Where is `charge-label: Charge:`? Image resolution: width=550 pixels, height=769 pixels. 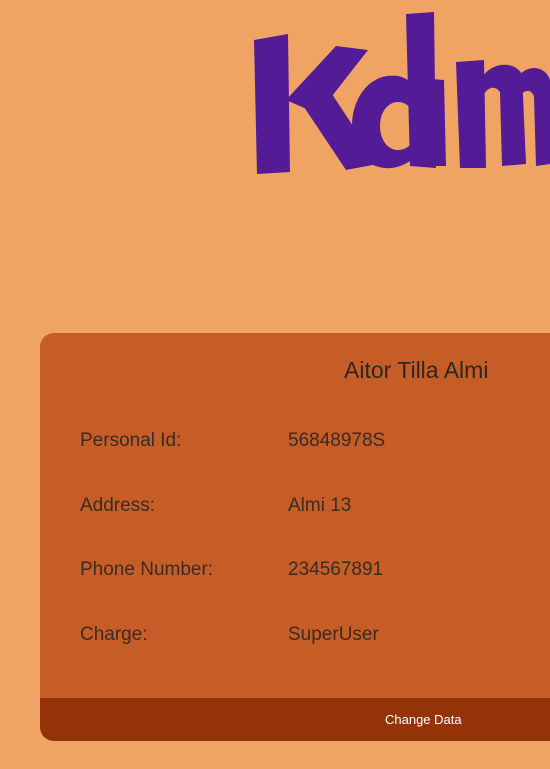 charge-label: Charge: is located at coordinates (114, 634).